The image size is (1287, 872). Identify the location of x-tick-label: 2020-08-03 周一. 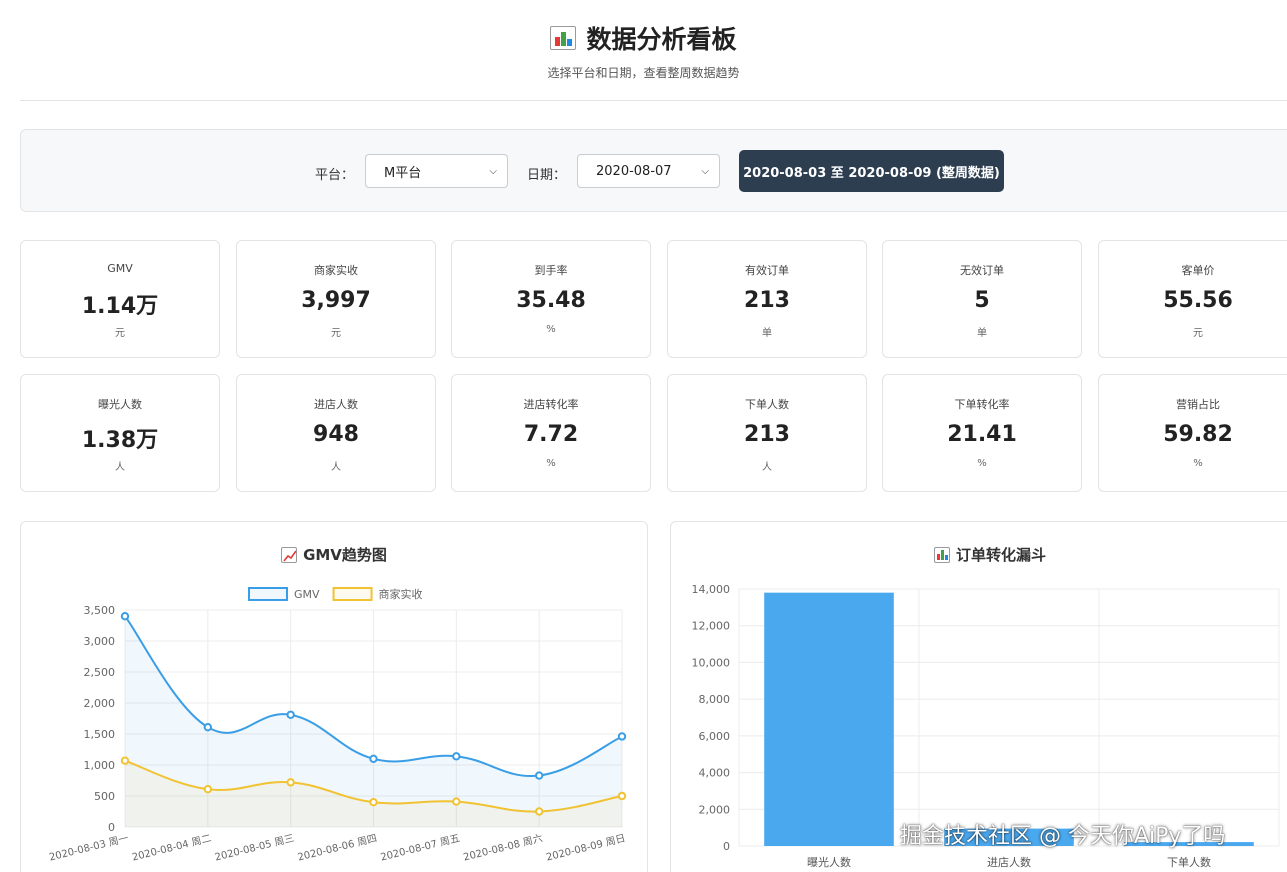
(89, 847).